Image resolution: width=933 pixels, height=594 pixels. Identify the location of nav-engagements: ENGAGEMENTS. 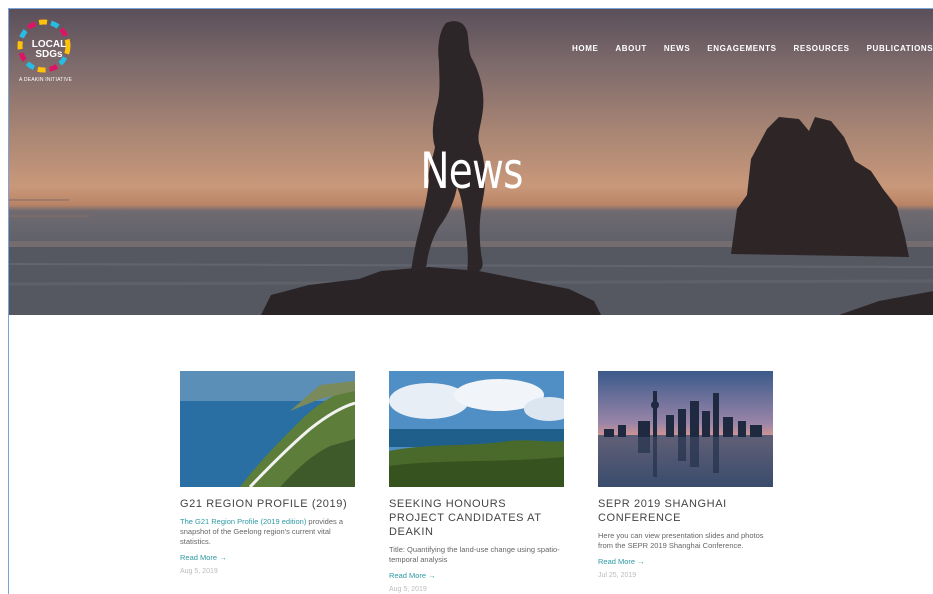
(741, 48).